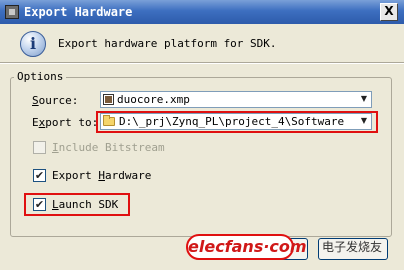 This screenshot has width=404, height=270. Describe the element at coordinates (236, 99) in the screenshot. I see `source-combo: duocore.xmp ▼` at that location.